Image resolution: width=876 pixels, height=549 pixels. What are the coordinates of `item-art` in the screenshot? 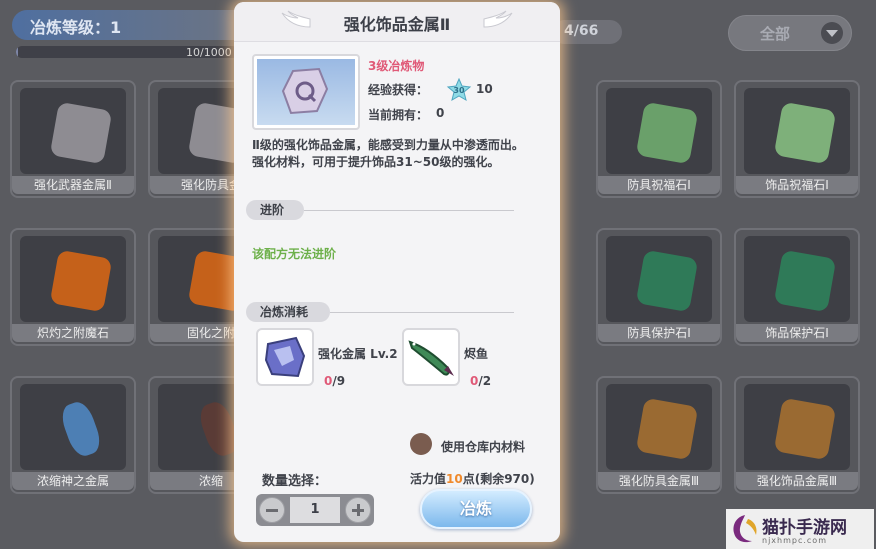 It's located at (306, 92).